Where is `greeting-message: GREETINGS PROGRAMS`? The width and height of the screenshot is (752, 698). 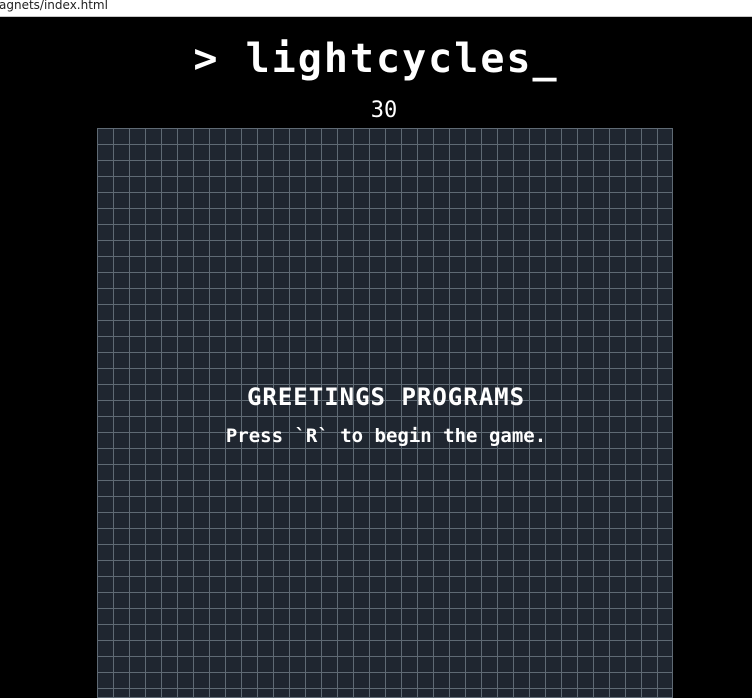 greeting-message: GREETINGS PROGRAMS is located at coordinates (386, 397).